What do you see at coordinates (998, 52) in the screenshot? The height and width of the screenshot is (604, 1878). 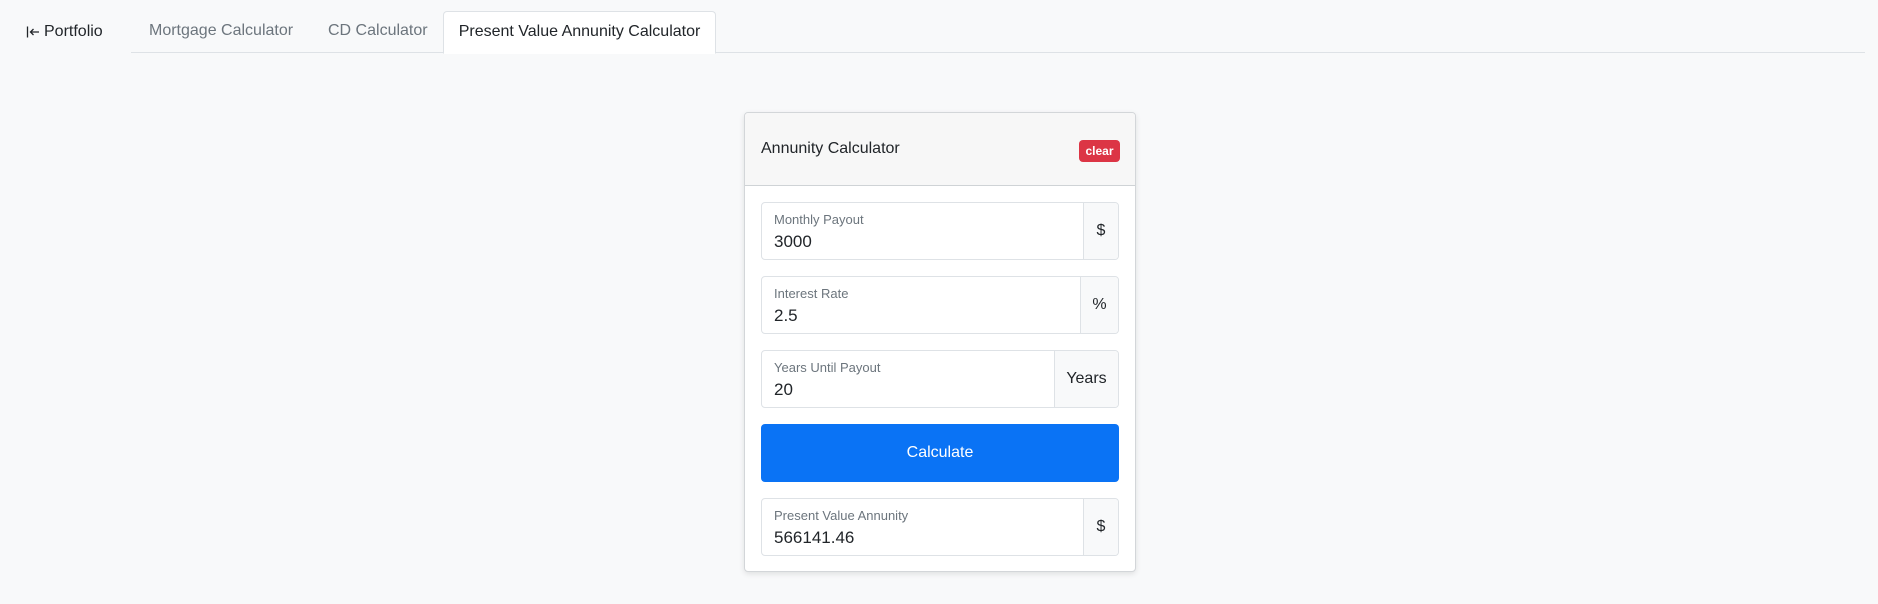 I see `tabs-divider` at bounding box center [998, 52].